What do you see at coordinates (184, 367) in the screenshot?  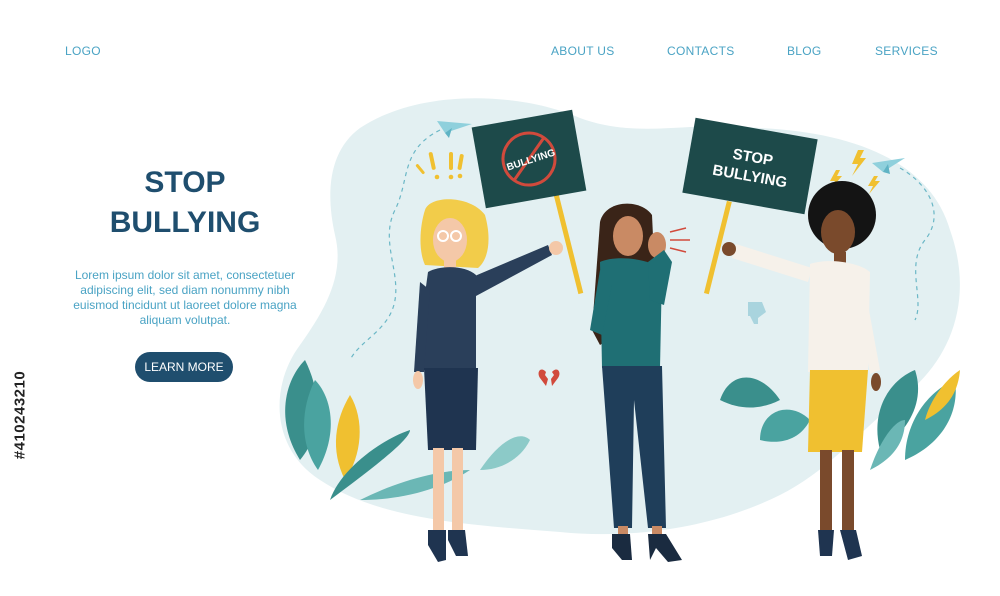 I see `learn-more-button: LEARN MORE` at bounding box center [184, 367].